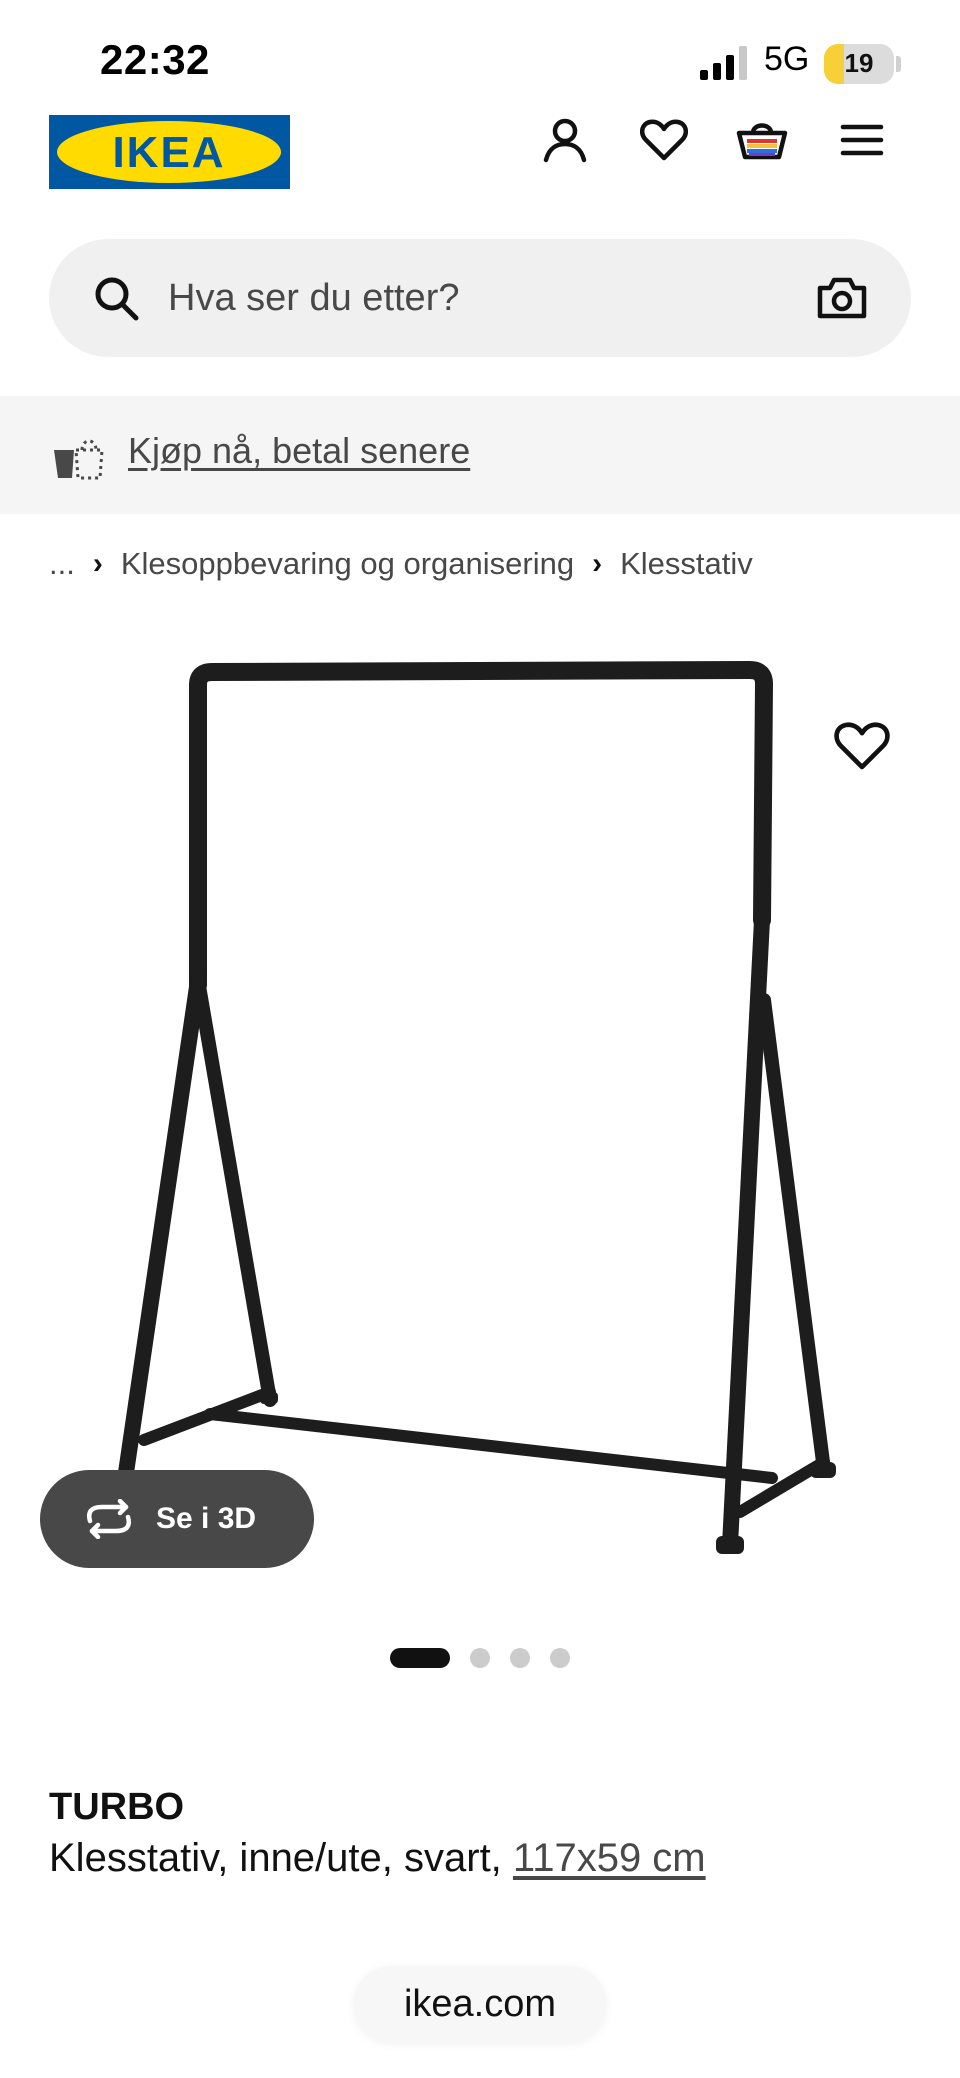 The height and width of the screenshot is (2078, 960). What do you see at coordinates (480, 2004) in the screenshot?
I see `browser-url-bar: ikea.com` at bounding box center [480, 2004].